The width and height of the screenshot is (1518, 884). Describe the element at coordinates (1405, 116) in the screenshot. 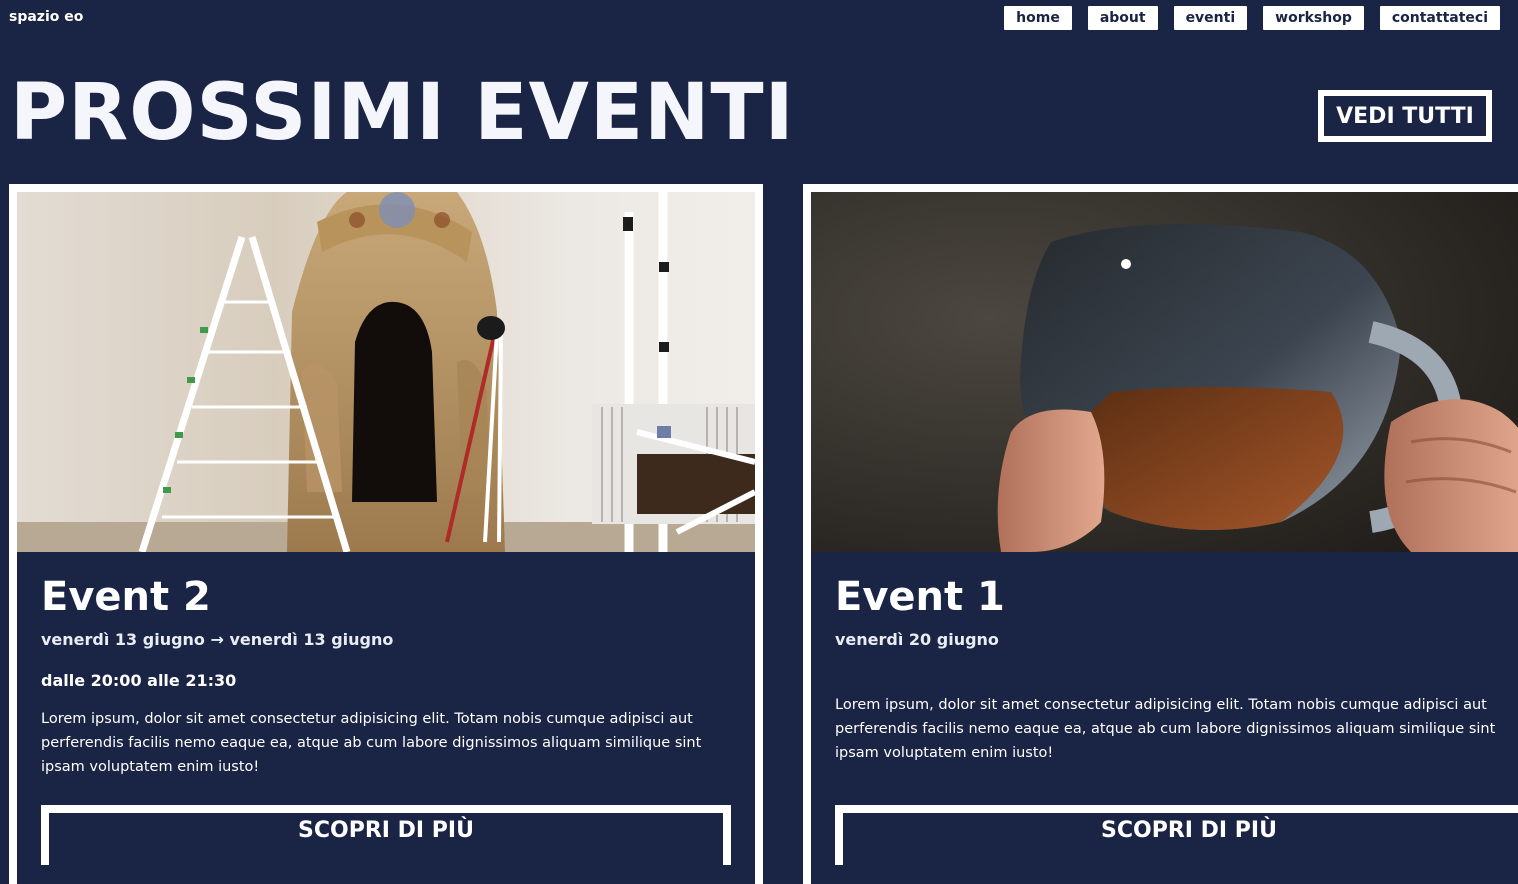

I see `see-all-button: VEDI TUTTI` at that location.